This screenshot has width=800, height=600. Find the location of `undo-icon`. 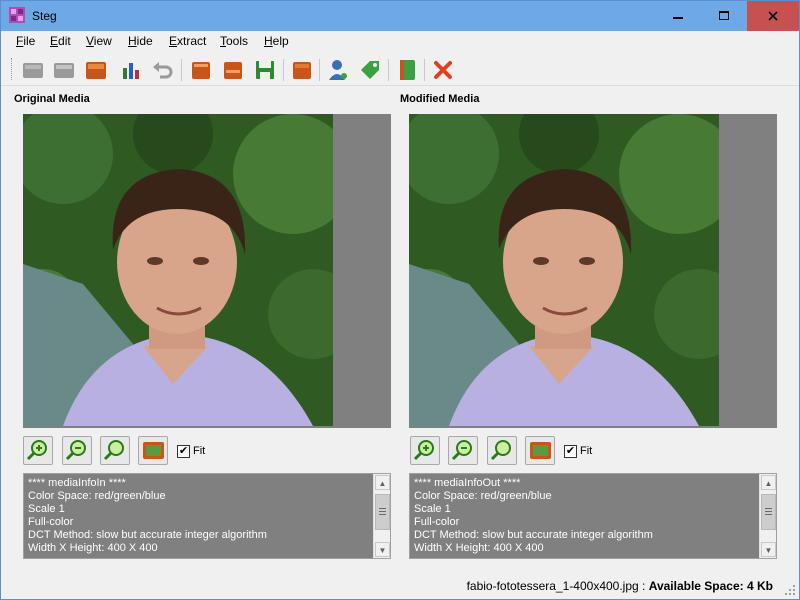

undo-icon is located at coordinates (163, 70).